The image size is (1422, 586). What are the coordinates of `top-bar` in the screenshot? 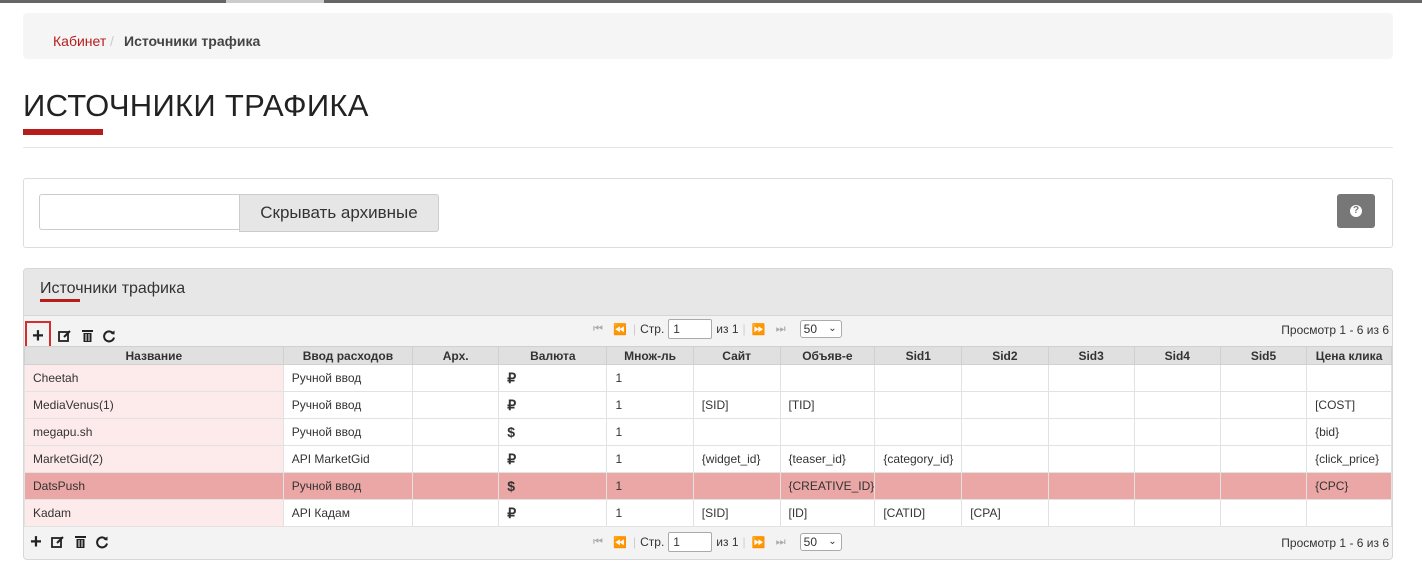 It's located at (711, 1).